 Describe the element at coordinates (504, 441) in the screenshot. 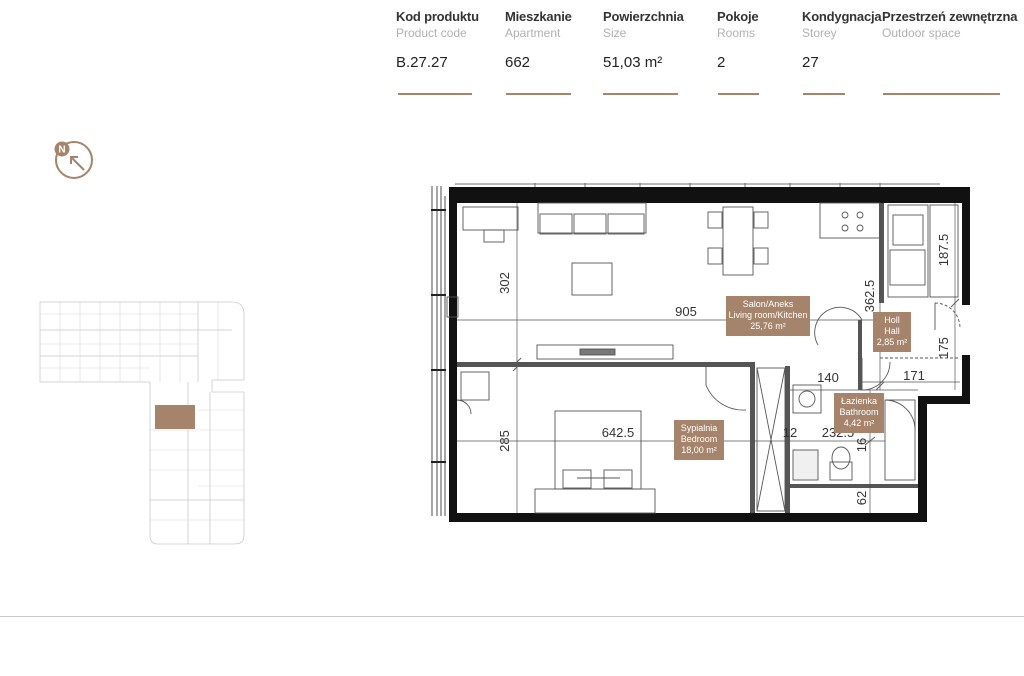

I see `dim-285: 285` at that location.